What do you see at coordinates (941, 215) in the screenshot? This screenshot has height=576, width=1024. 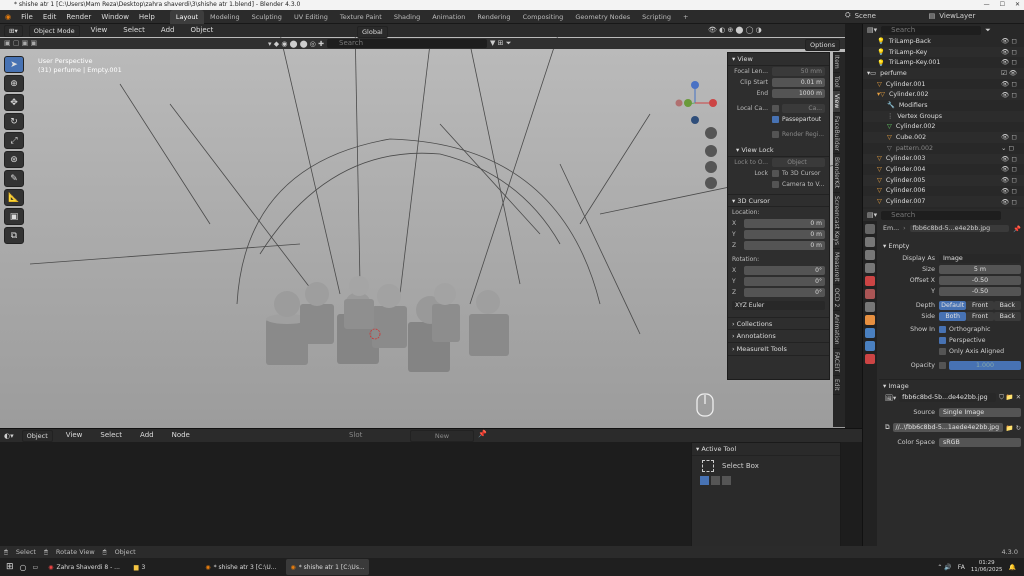 I see `properties-search-input: Search` at bounding box center [941, 215].